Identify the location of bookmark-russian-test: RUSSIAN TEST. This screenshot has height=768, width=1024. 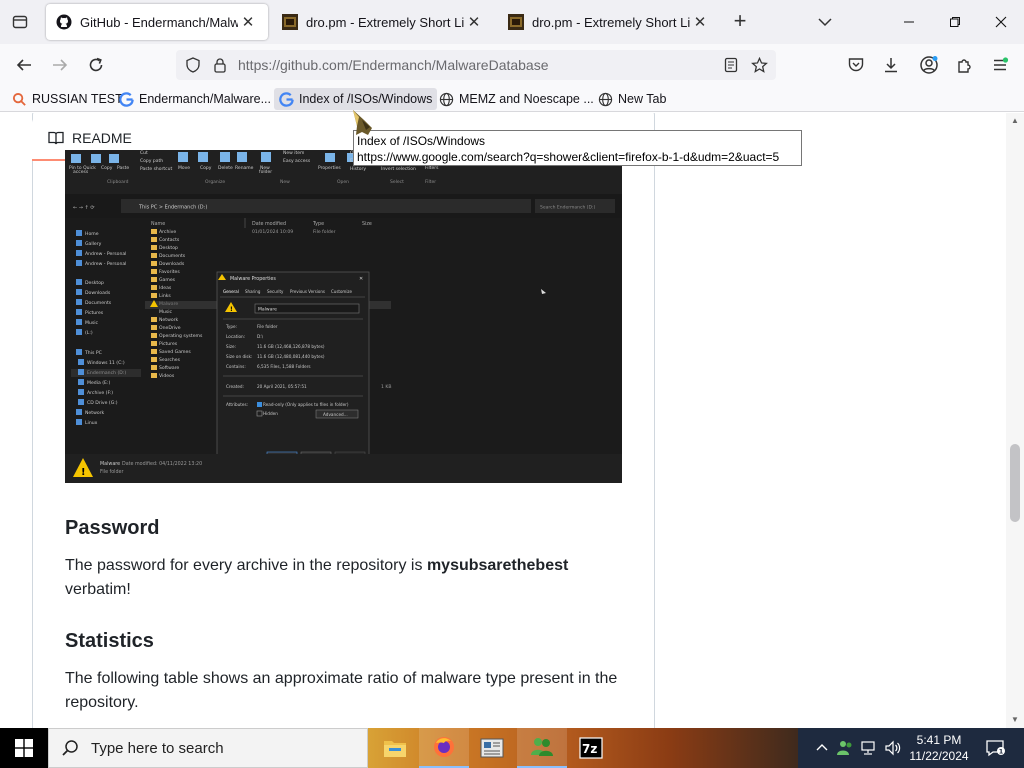
(67, 99).